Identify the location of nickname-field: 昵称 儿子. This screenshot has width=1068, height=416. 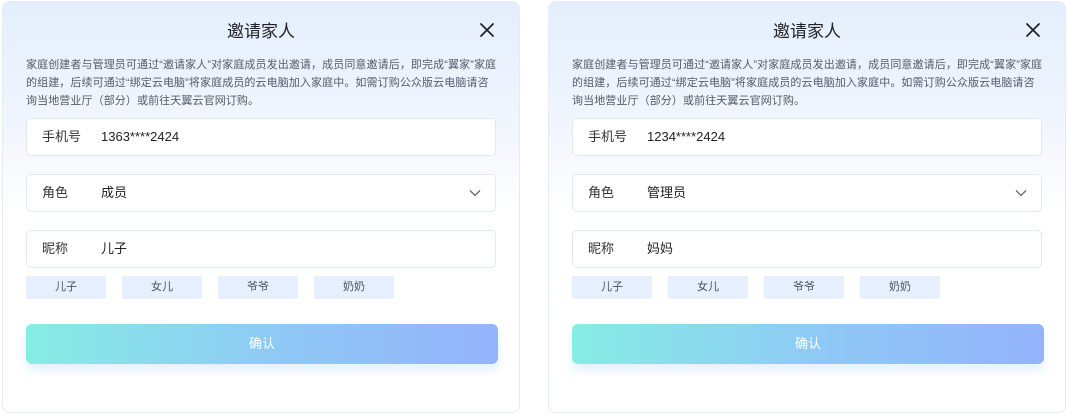
(261, 249).